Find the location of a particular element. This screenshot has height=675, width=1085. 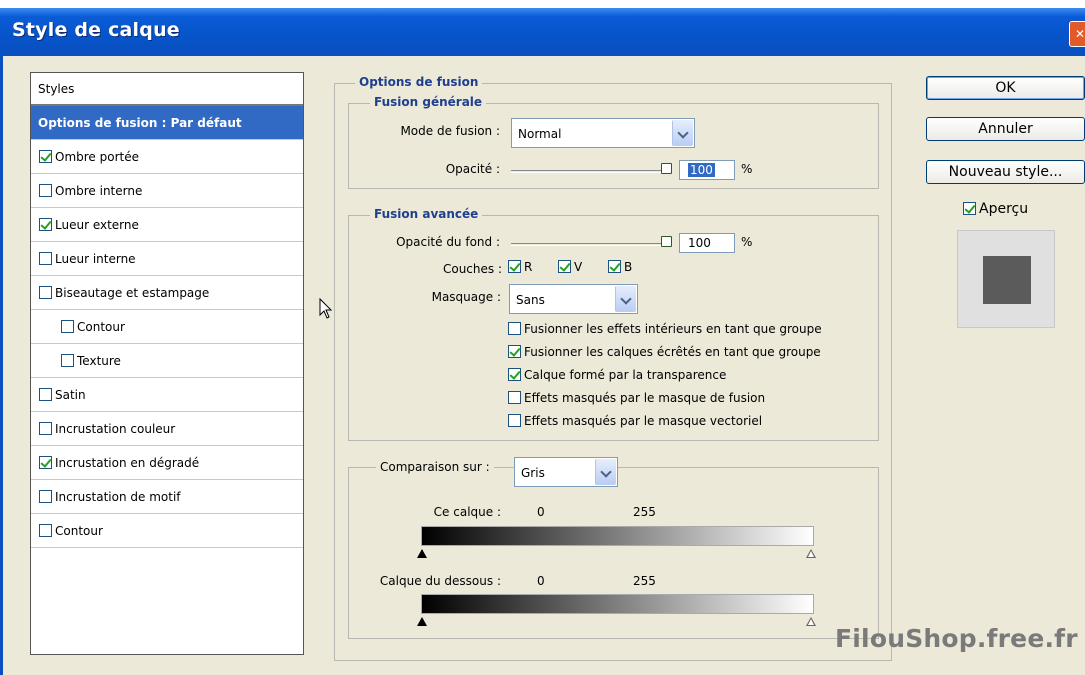

opacite-fond-slider-thumb is located at coordinates (666, 241).